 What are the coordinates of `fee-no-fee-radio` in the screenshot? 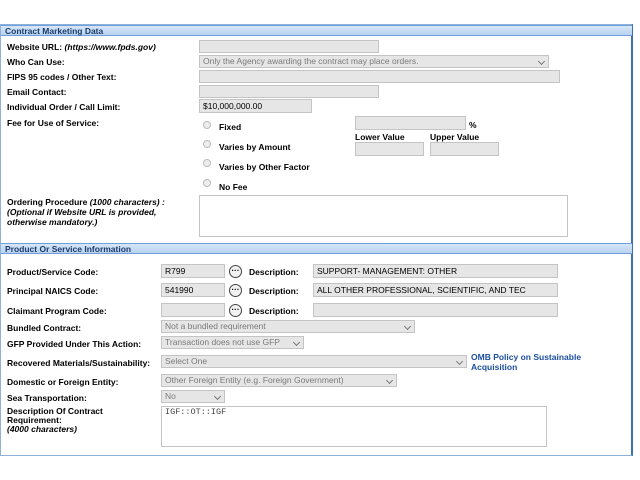 It's located at (207, 183).